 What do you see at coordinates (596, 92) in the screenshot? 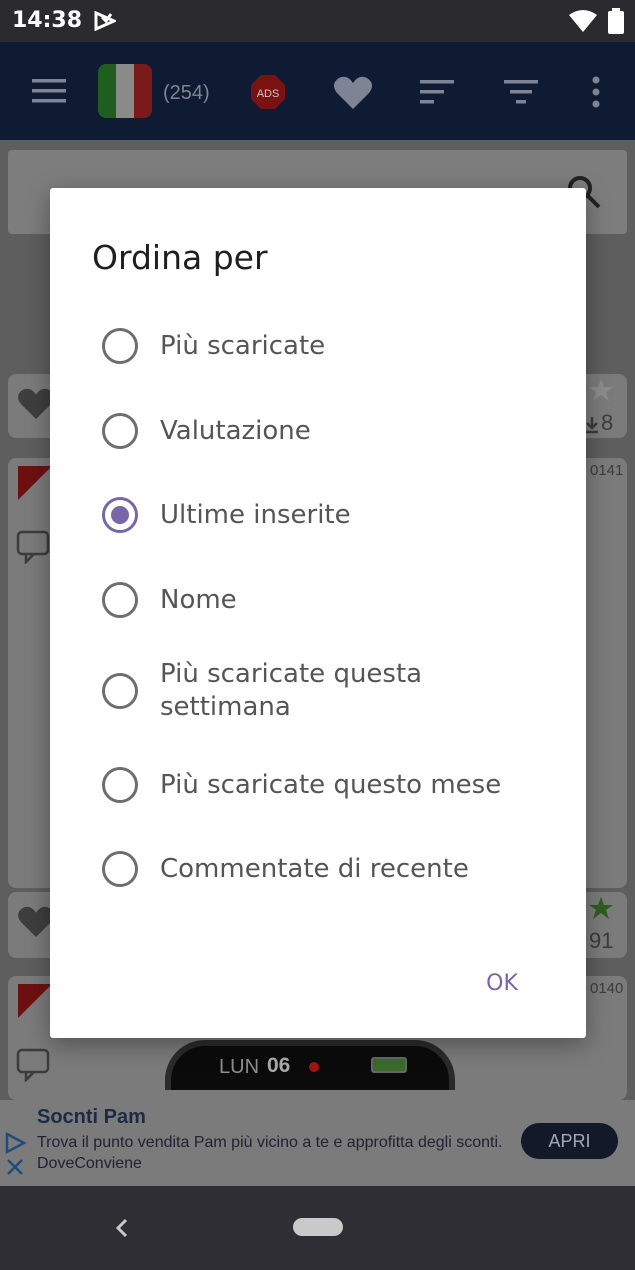
I see `more-vert-icon` at bounding box center [596, 92].